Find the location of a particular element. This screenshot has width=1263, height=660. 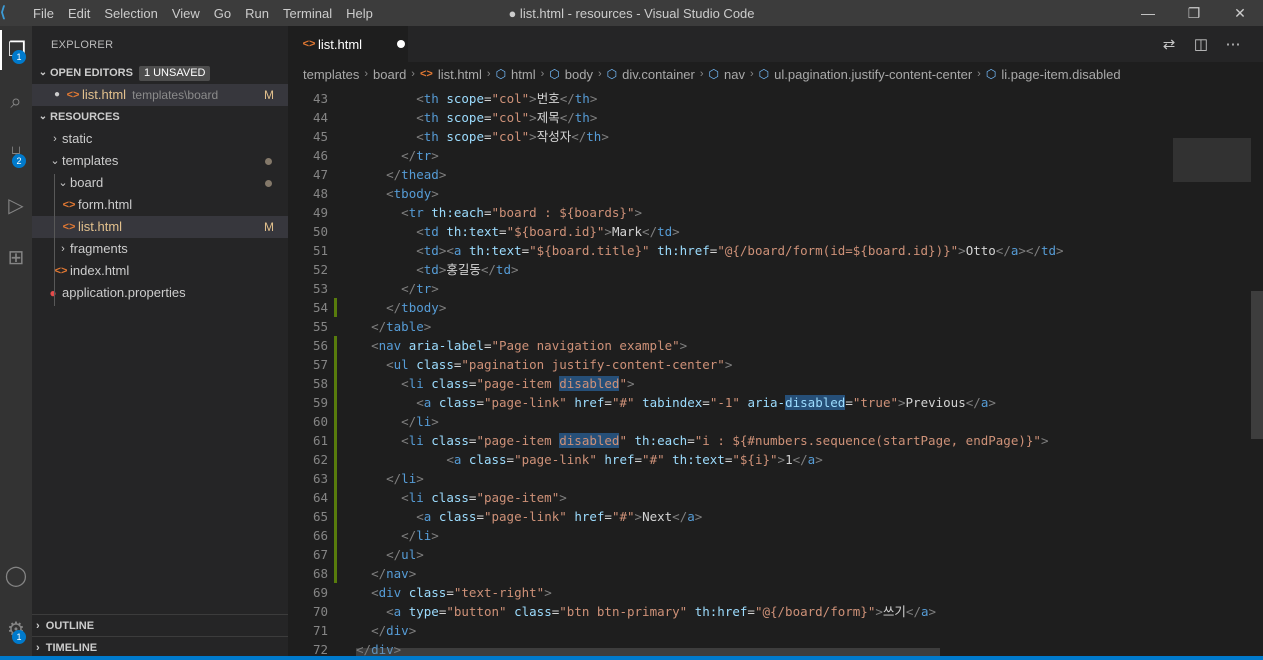

code-line: </ul> is located at coordinates (405, 554).